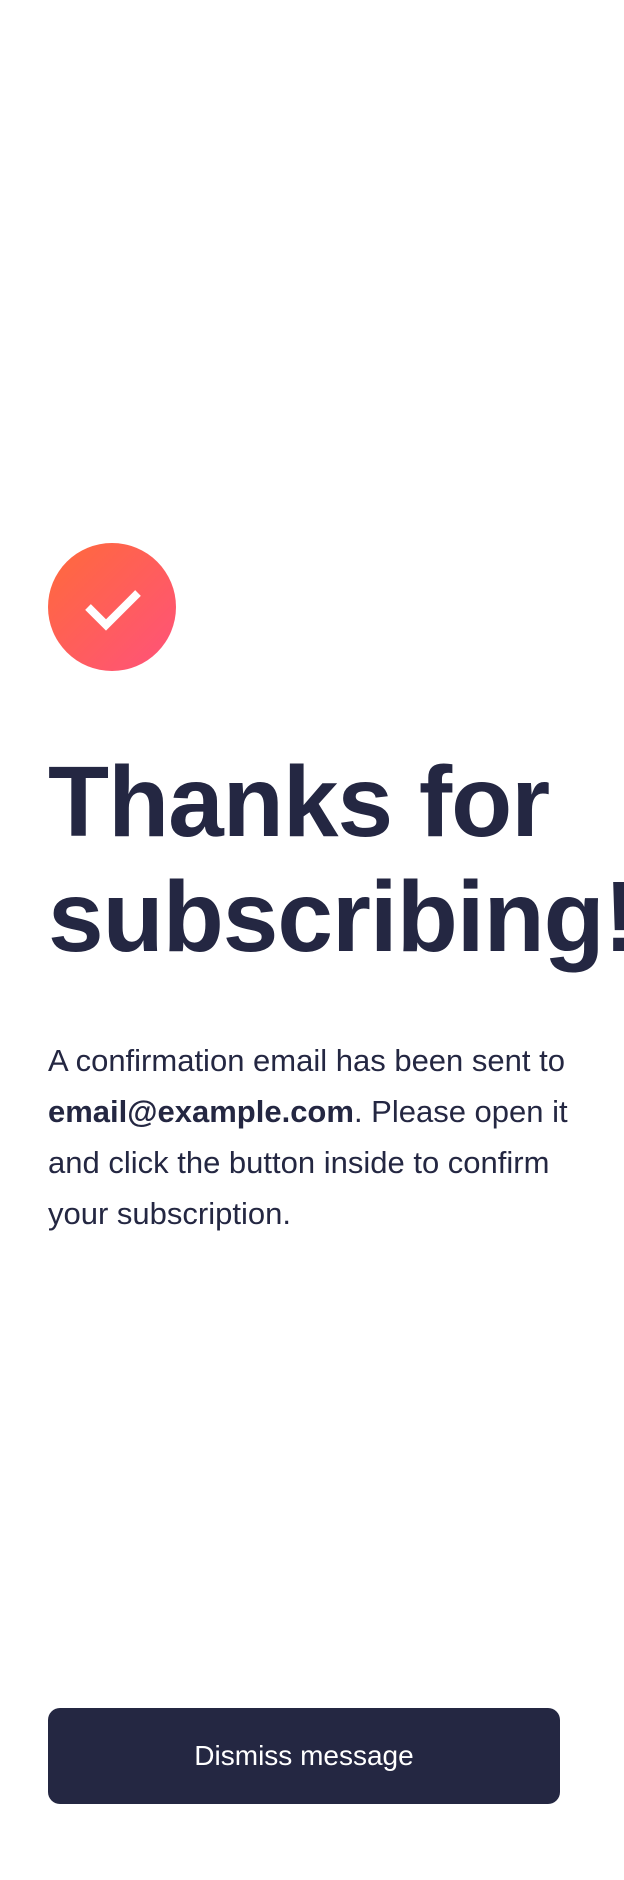  I want to click on success-badge, so click(112, 607).